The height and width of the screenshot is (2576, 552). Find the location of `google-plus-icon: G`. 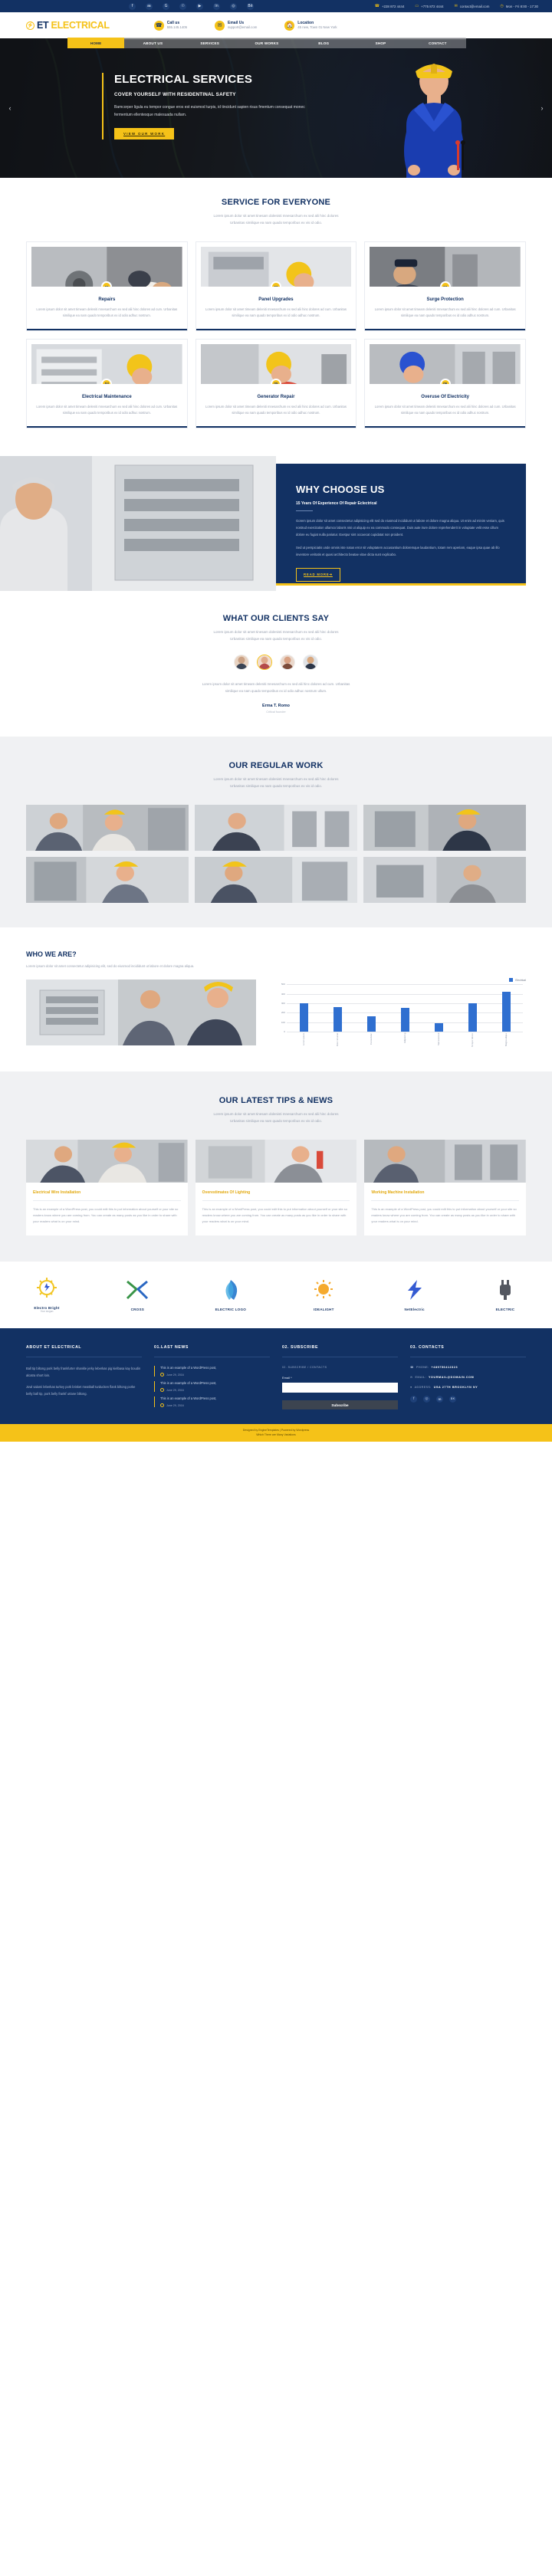

google-plus-icon: G is located at coordinates (166, 6).